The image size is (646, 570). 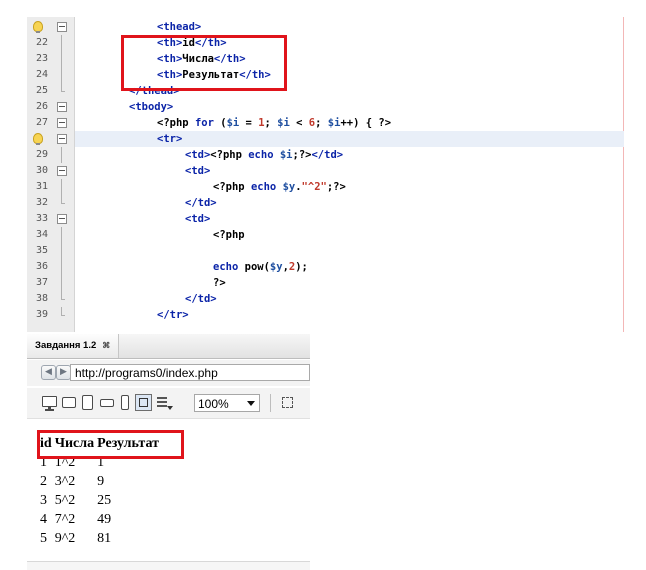 I want to click on code-line: 32 </td>, so click(x=325, y=203).